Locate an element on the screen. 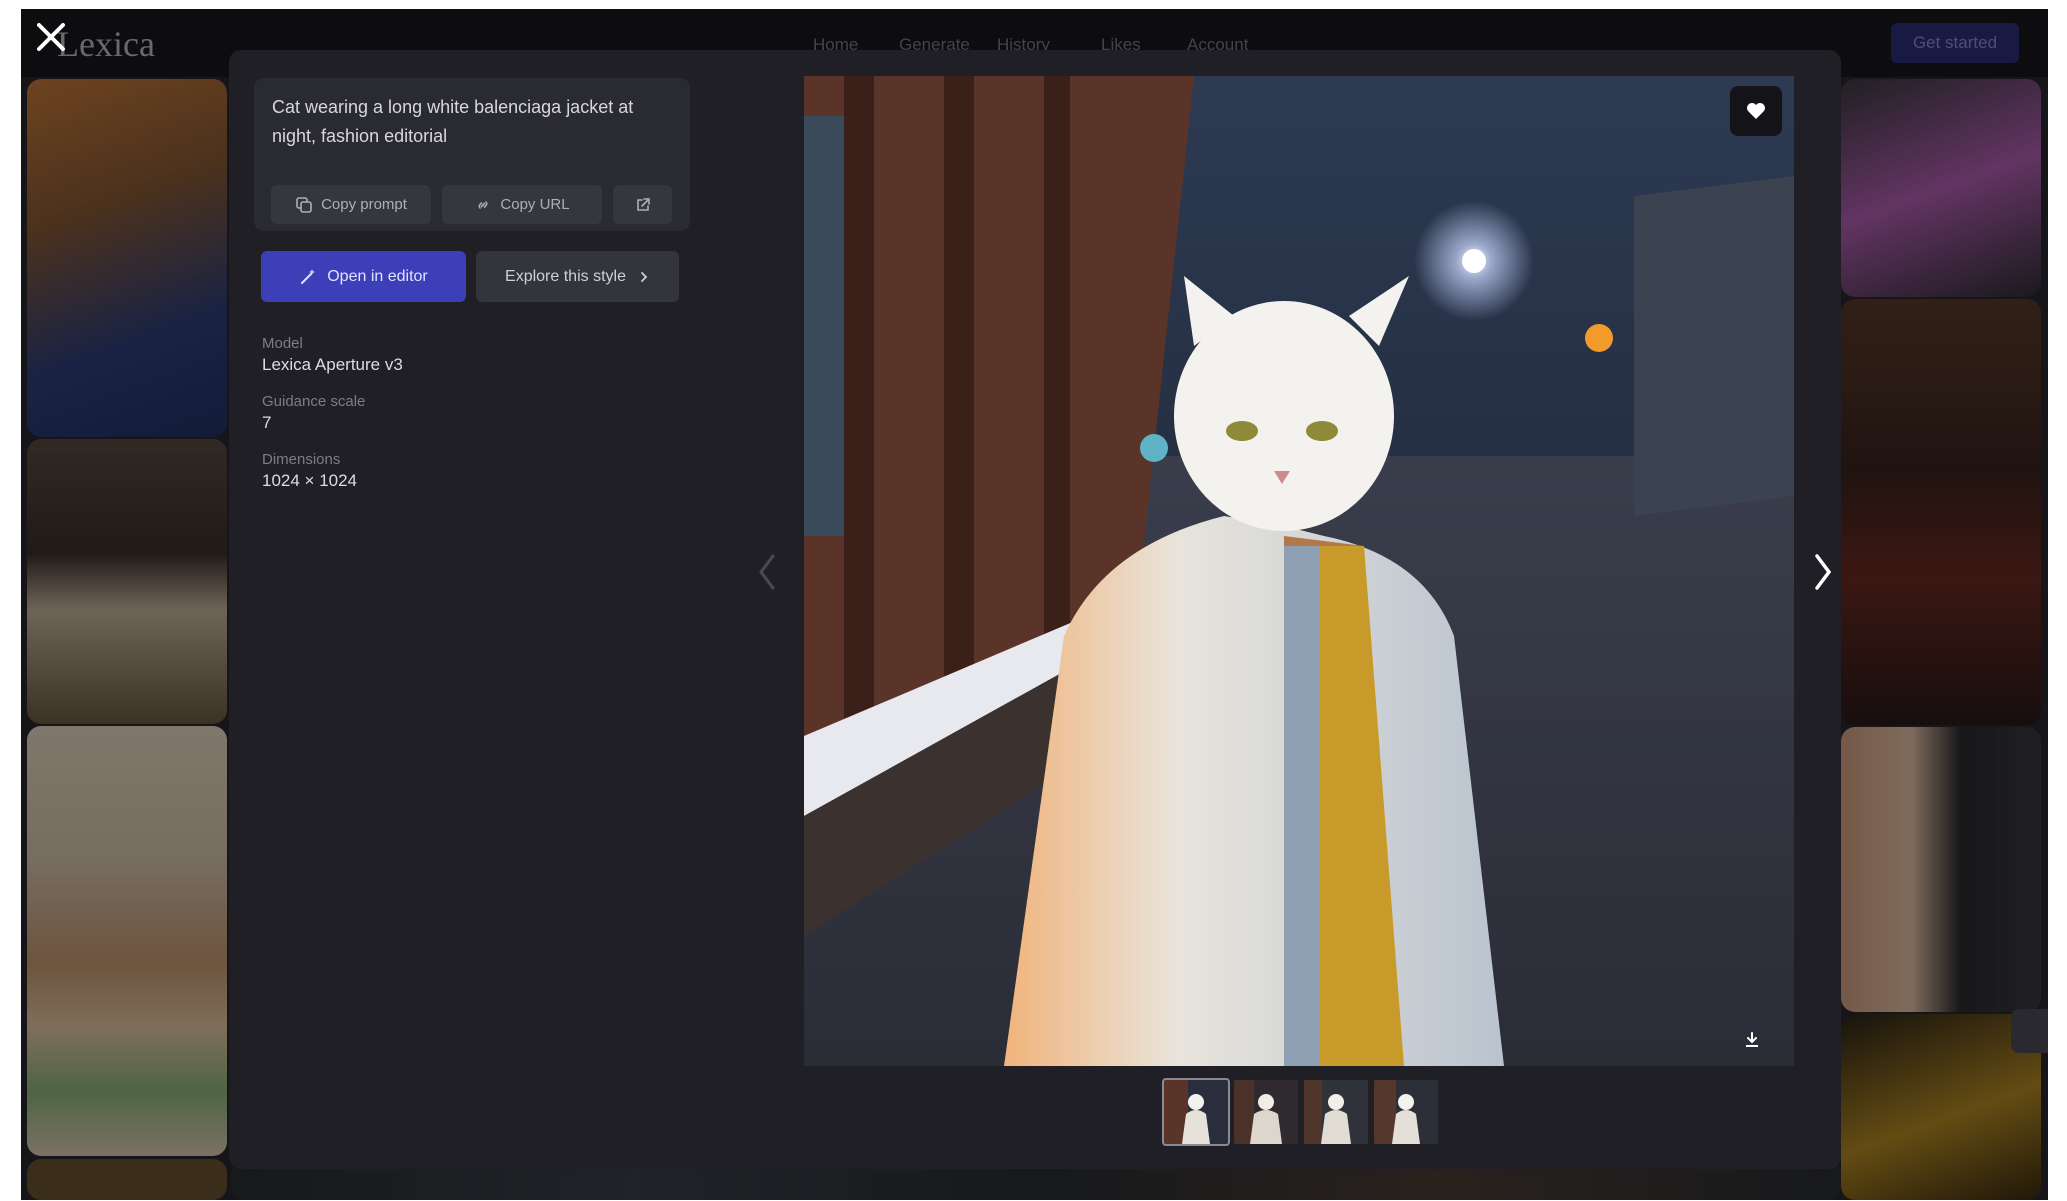 The height and width of the screenshot is (1201, 2067). copy-url-button: Copy URL is located at coordinates (522, 204).